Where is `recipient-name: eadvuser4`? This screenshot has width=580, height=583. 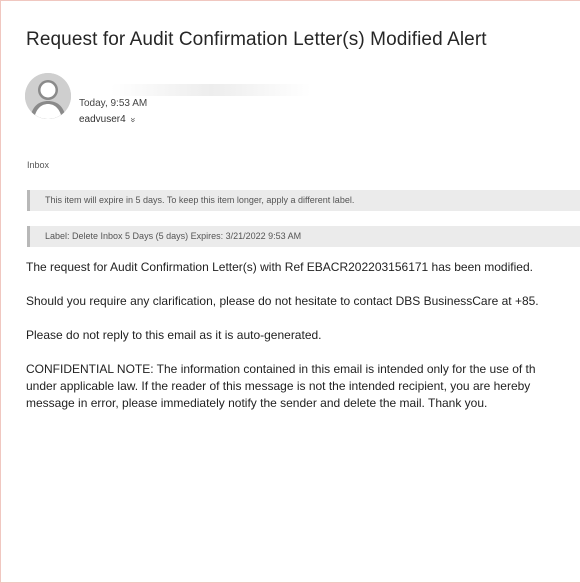 recipient-name: eadvuser4 is located at coordinates (102, 119).